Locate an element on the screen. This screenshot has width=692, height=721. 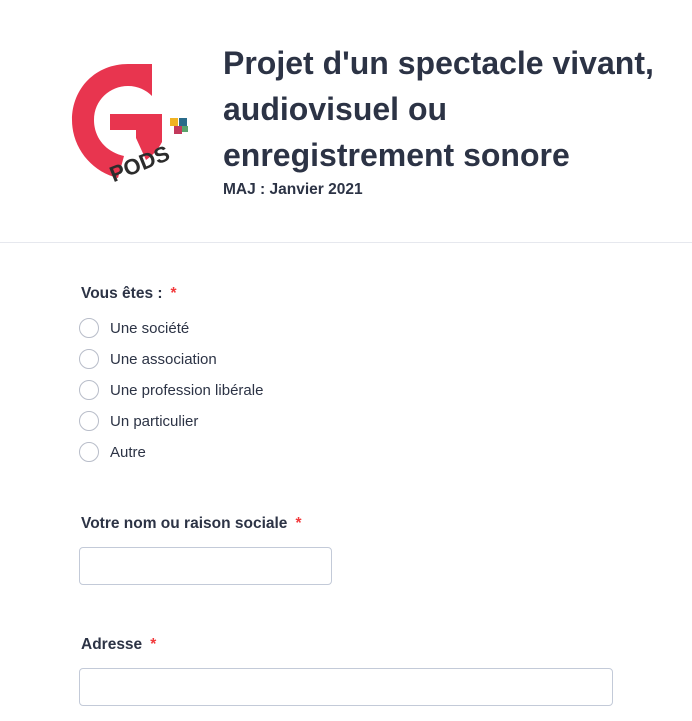
radio-label: Autre is located at coordinates (128, 452).